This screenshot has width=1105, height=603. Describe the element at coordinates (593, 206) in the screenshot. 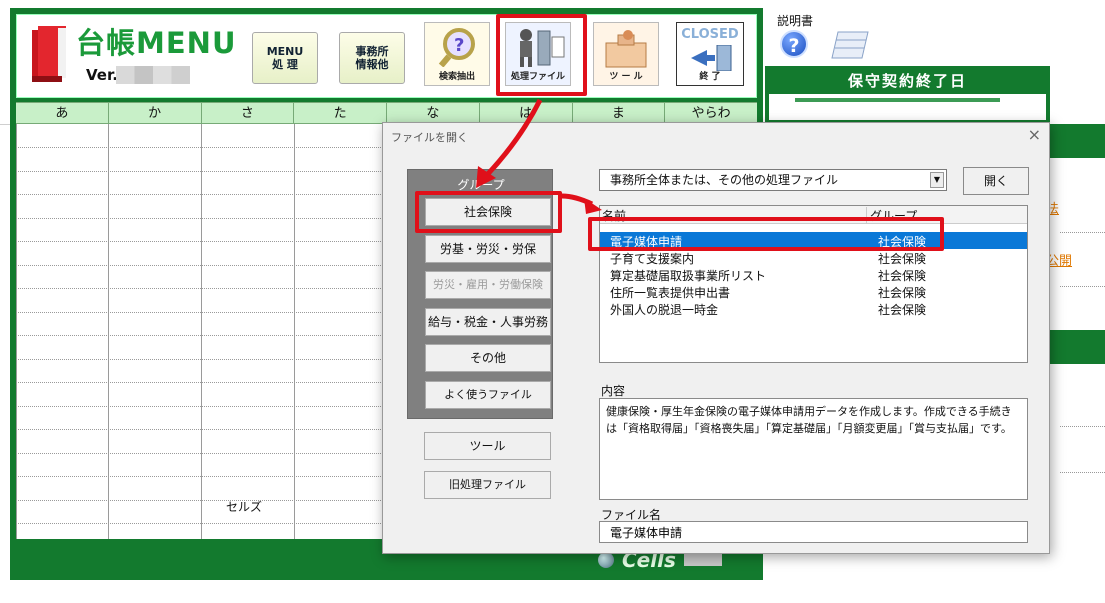

I see `arrow-head-icon` at that location.